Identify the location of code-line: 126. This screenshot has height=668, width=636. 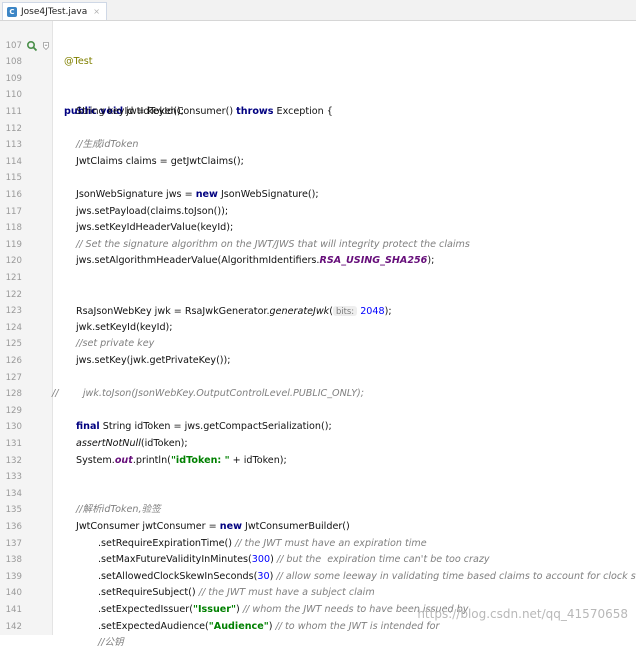
(318, 351).